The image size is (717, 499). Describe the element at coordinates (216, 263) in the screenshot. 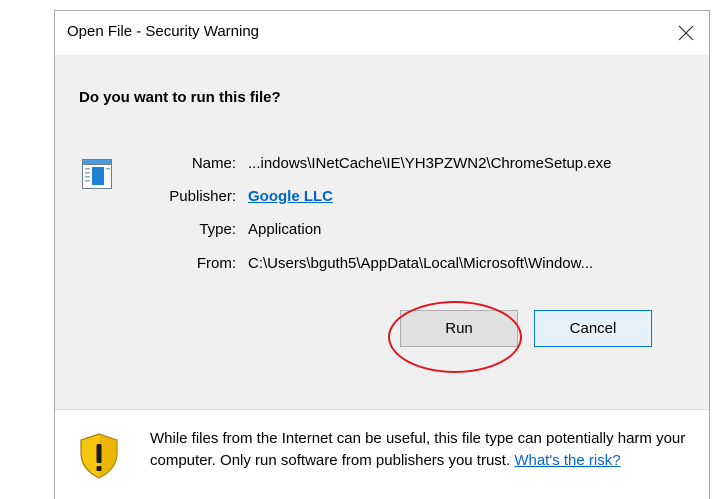

I see `from-label: From:` at that location.